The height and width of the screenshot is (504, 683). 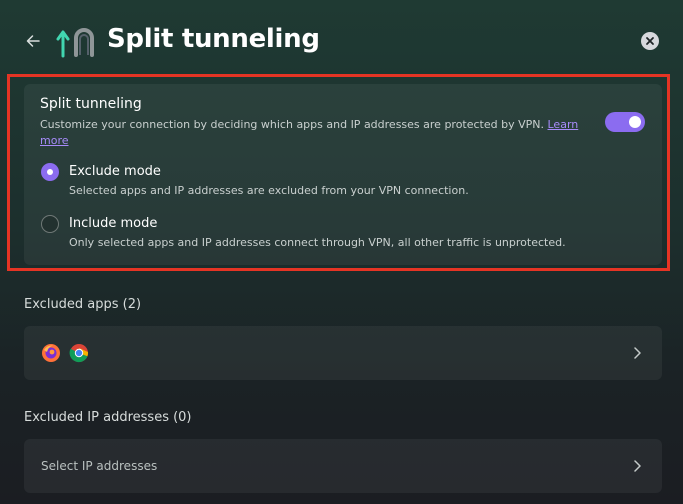 I want to click on close-icon, so click(x=650, y=41).